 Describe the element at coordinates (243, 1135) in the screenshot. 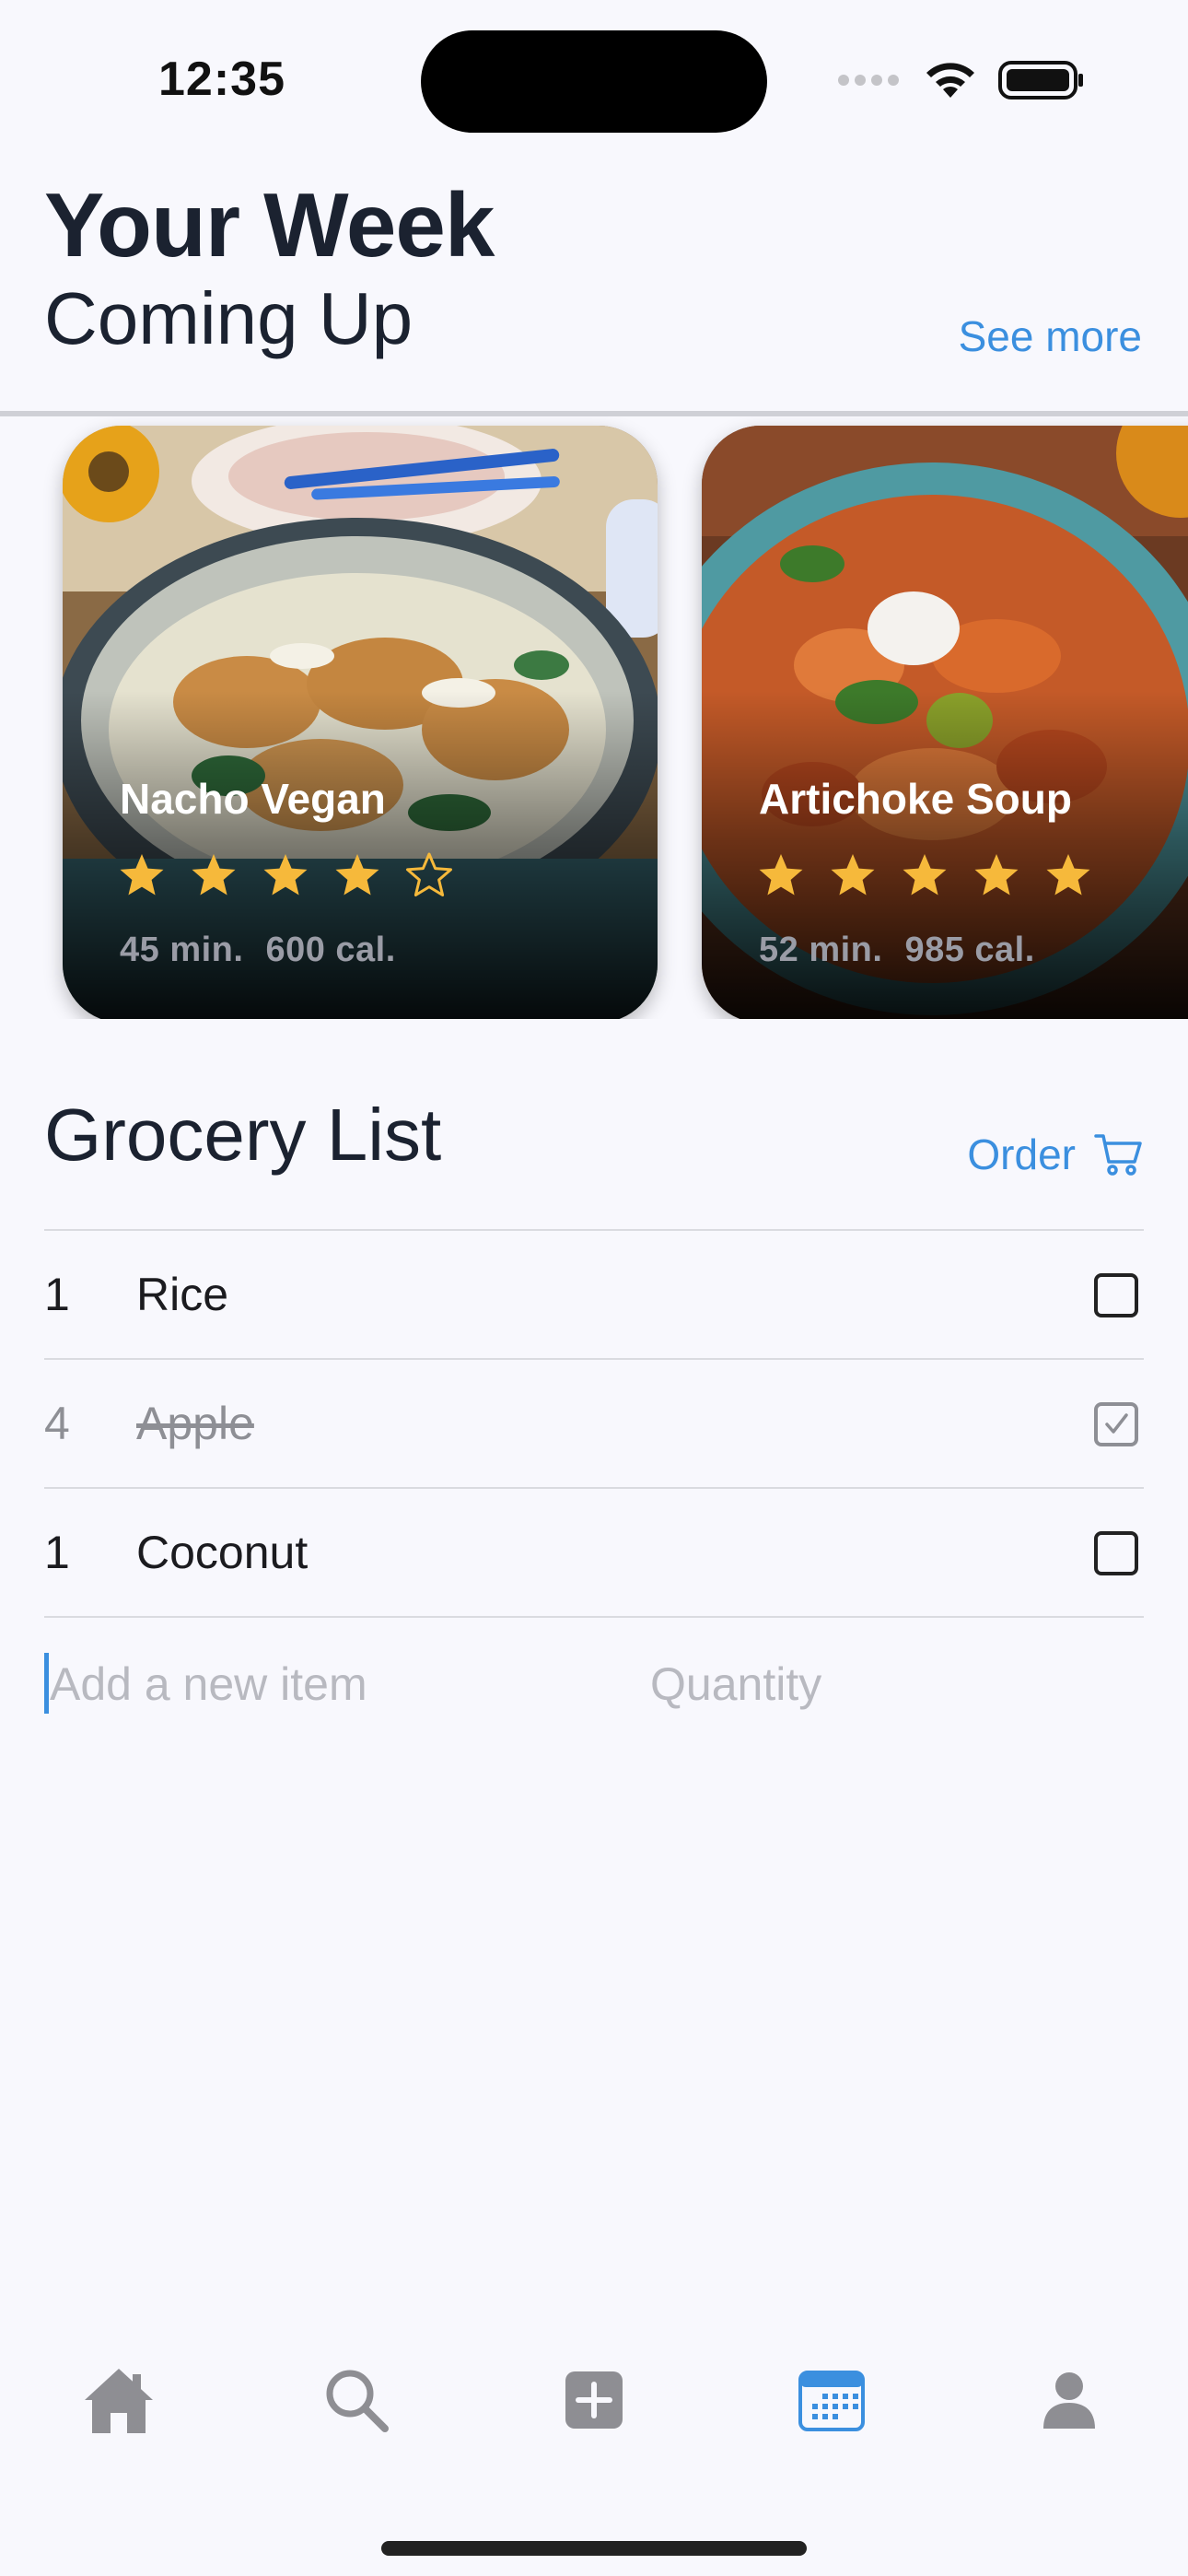

I see `section-title-grocery-list: Grocery List` at that location.